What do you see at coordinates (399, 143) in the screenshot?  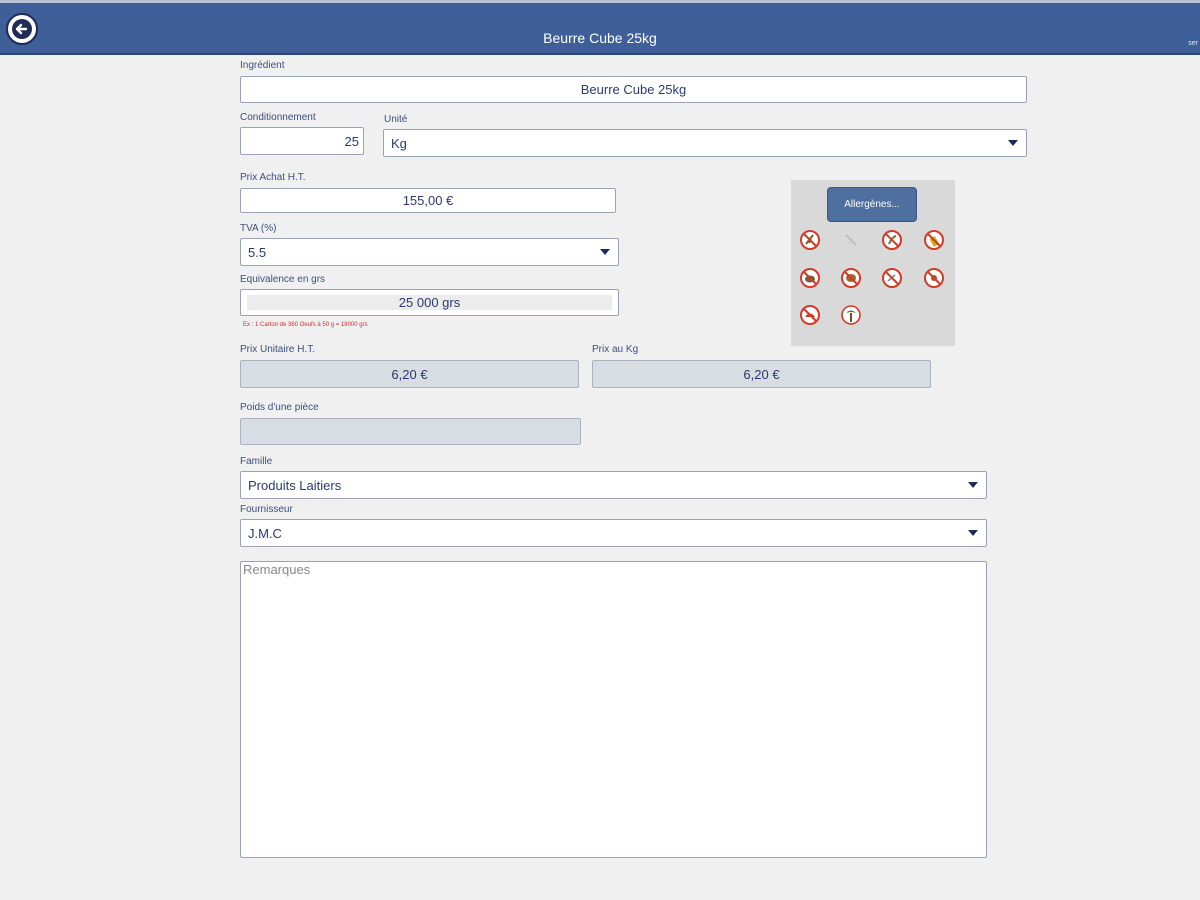 I see `unite-value: Kg` at bounding box center [399, 143].